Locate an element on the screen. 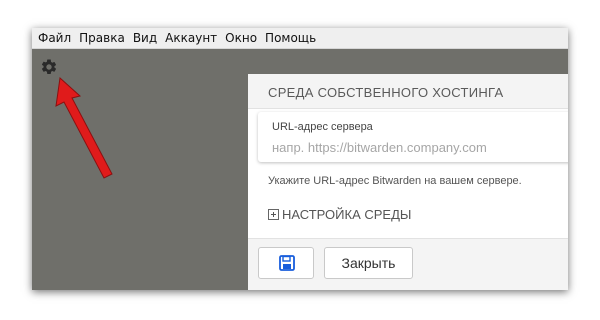 The width and height of the screenshot is (600, 320). environment-settings-label: НАСТРОЙКА СРЕДЫ is located at coordinates (347, 214).